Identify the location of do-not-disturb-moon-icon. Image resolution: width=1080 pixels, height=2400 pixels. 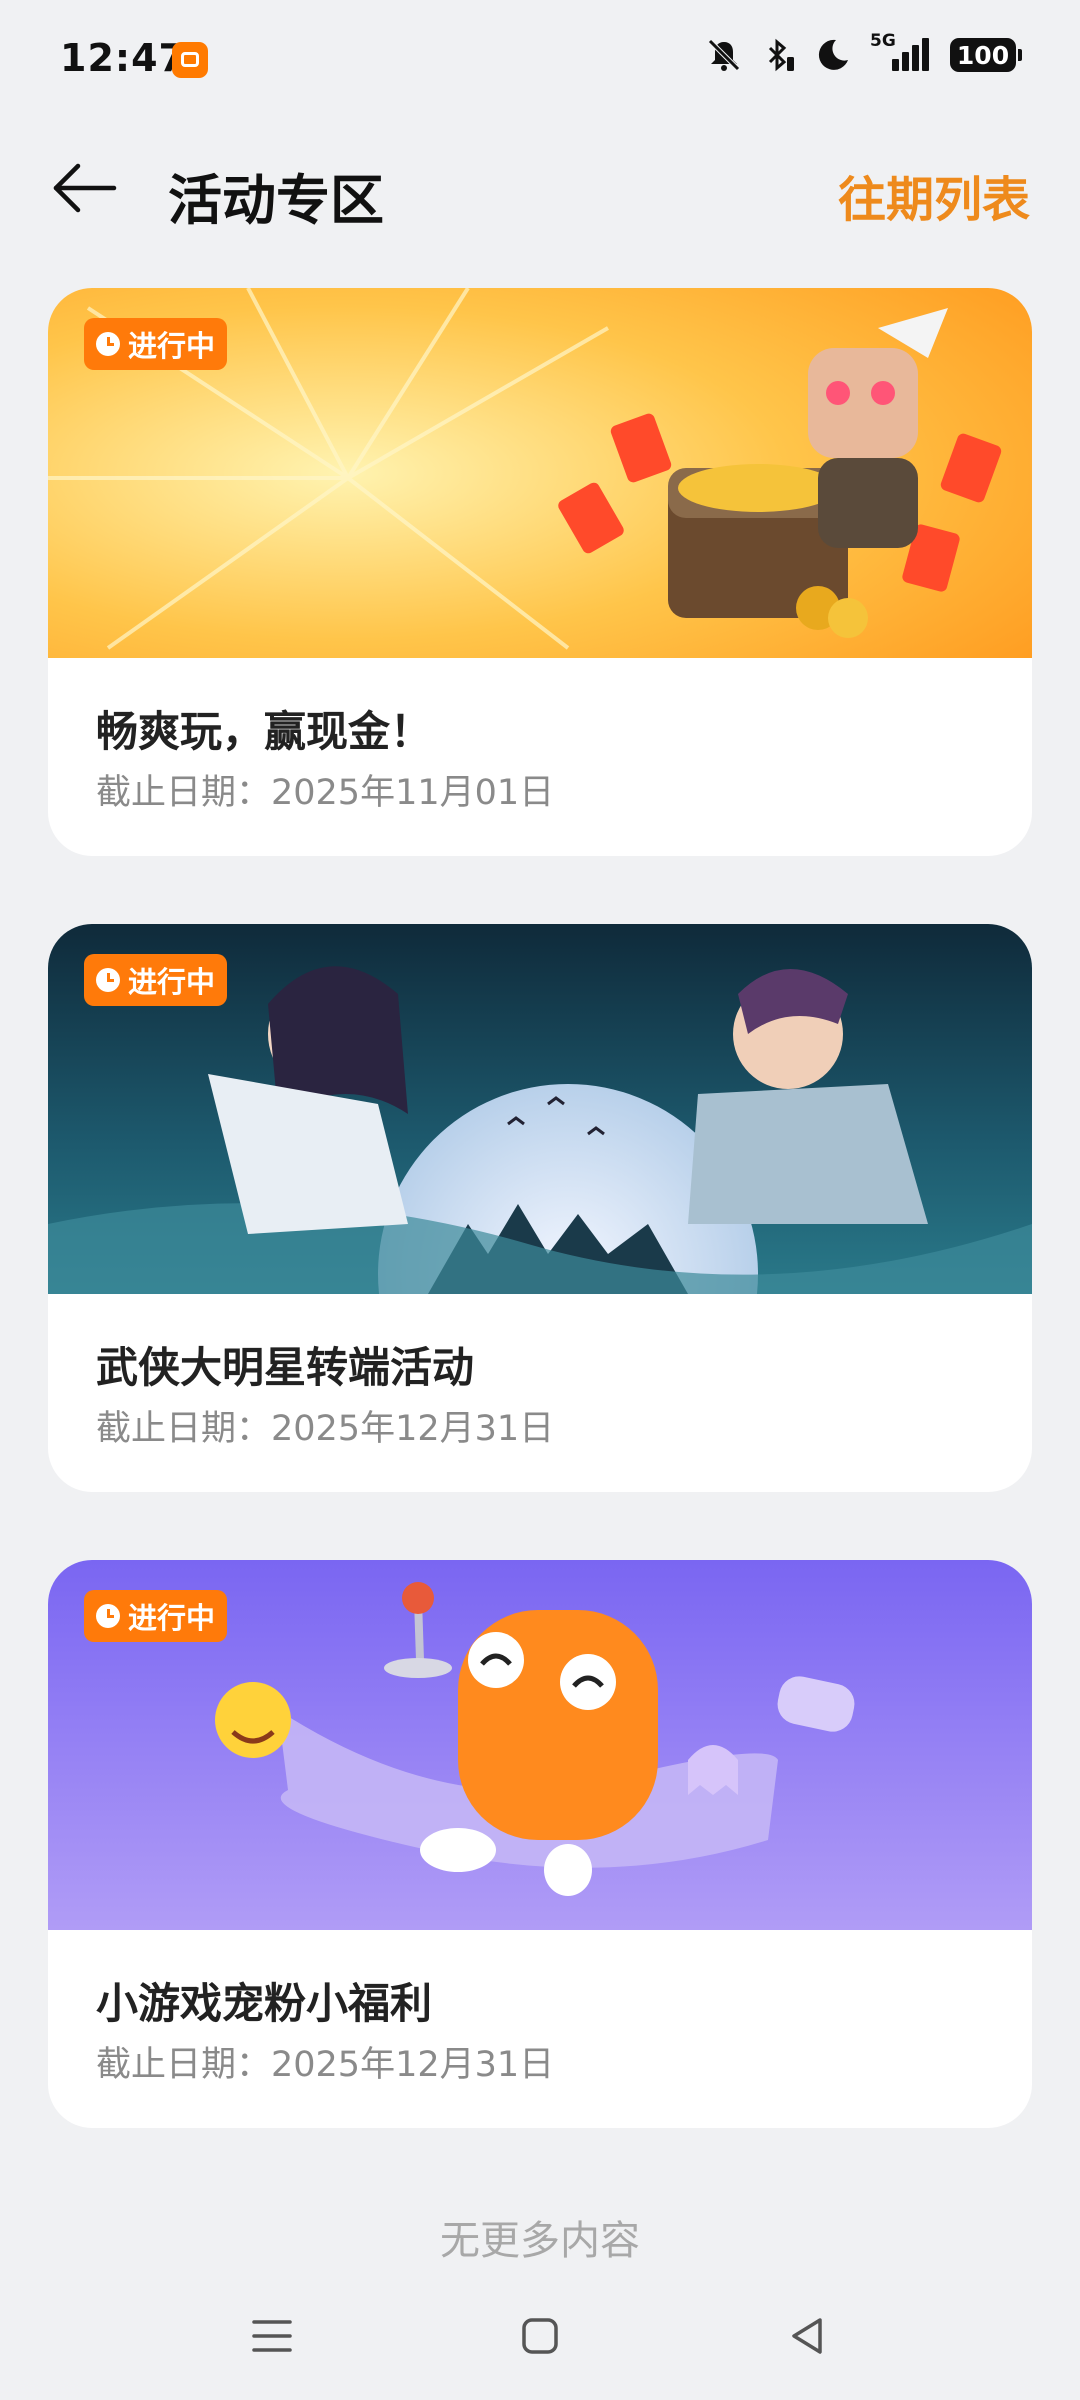
(833, 54).